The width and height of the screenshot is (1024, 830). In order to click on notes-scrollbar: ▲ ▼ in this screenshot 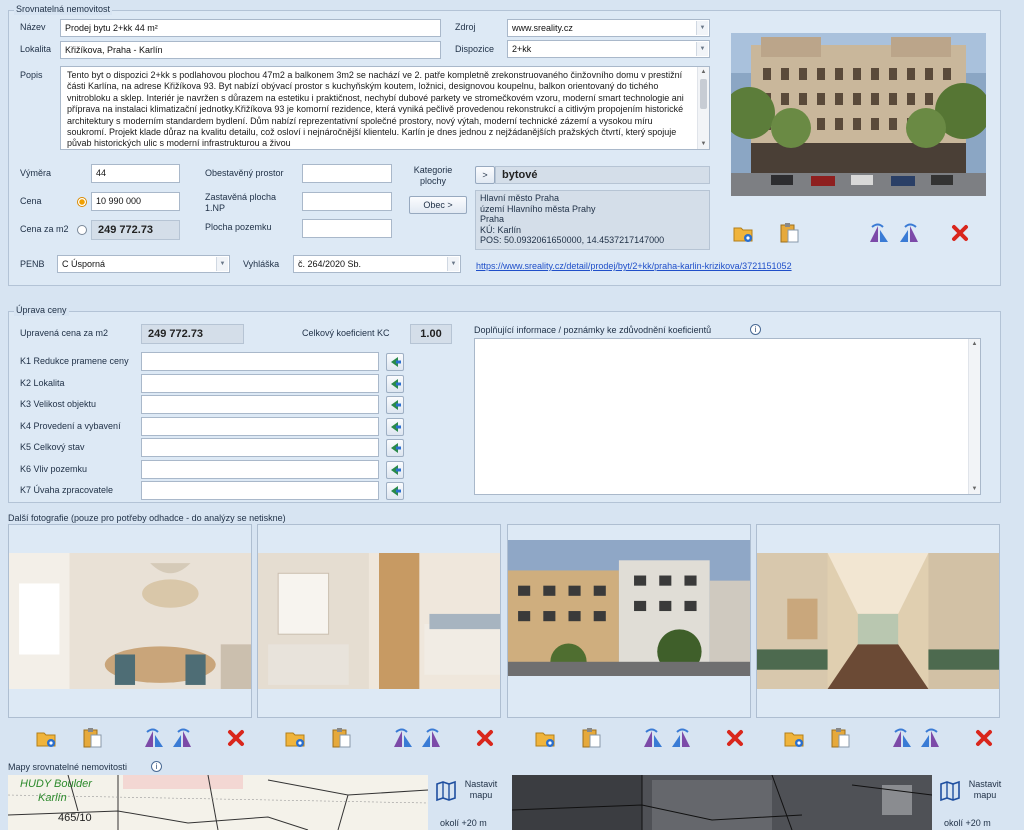, I will do `click(974, 416)`.